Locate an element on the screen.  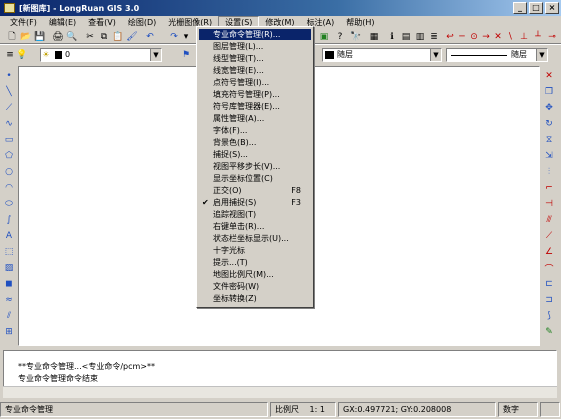
redo-icon: ↷ is located at coordinates (174, 37).